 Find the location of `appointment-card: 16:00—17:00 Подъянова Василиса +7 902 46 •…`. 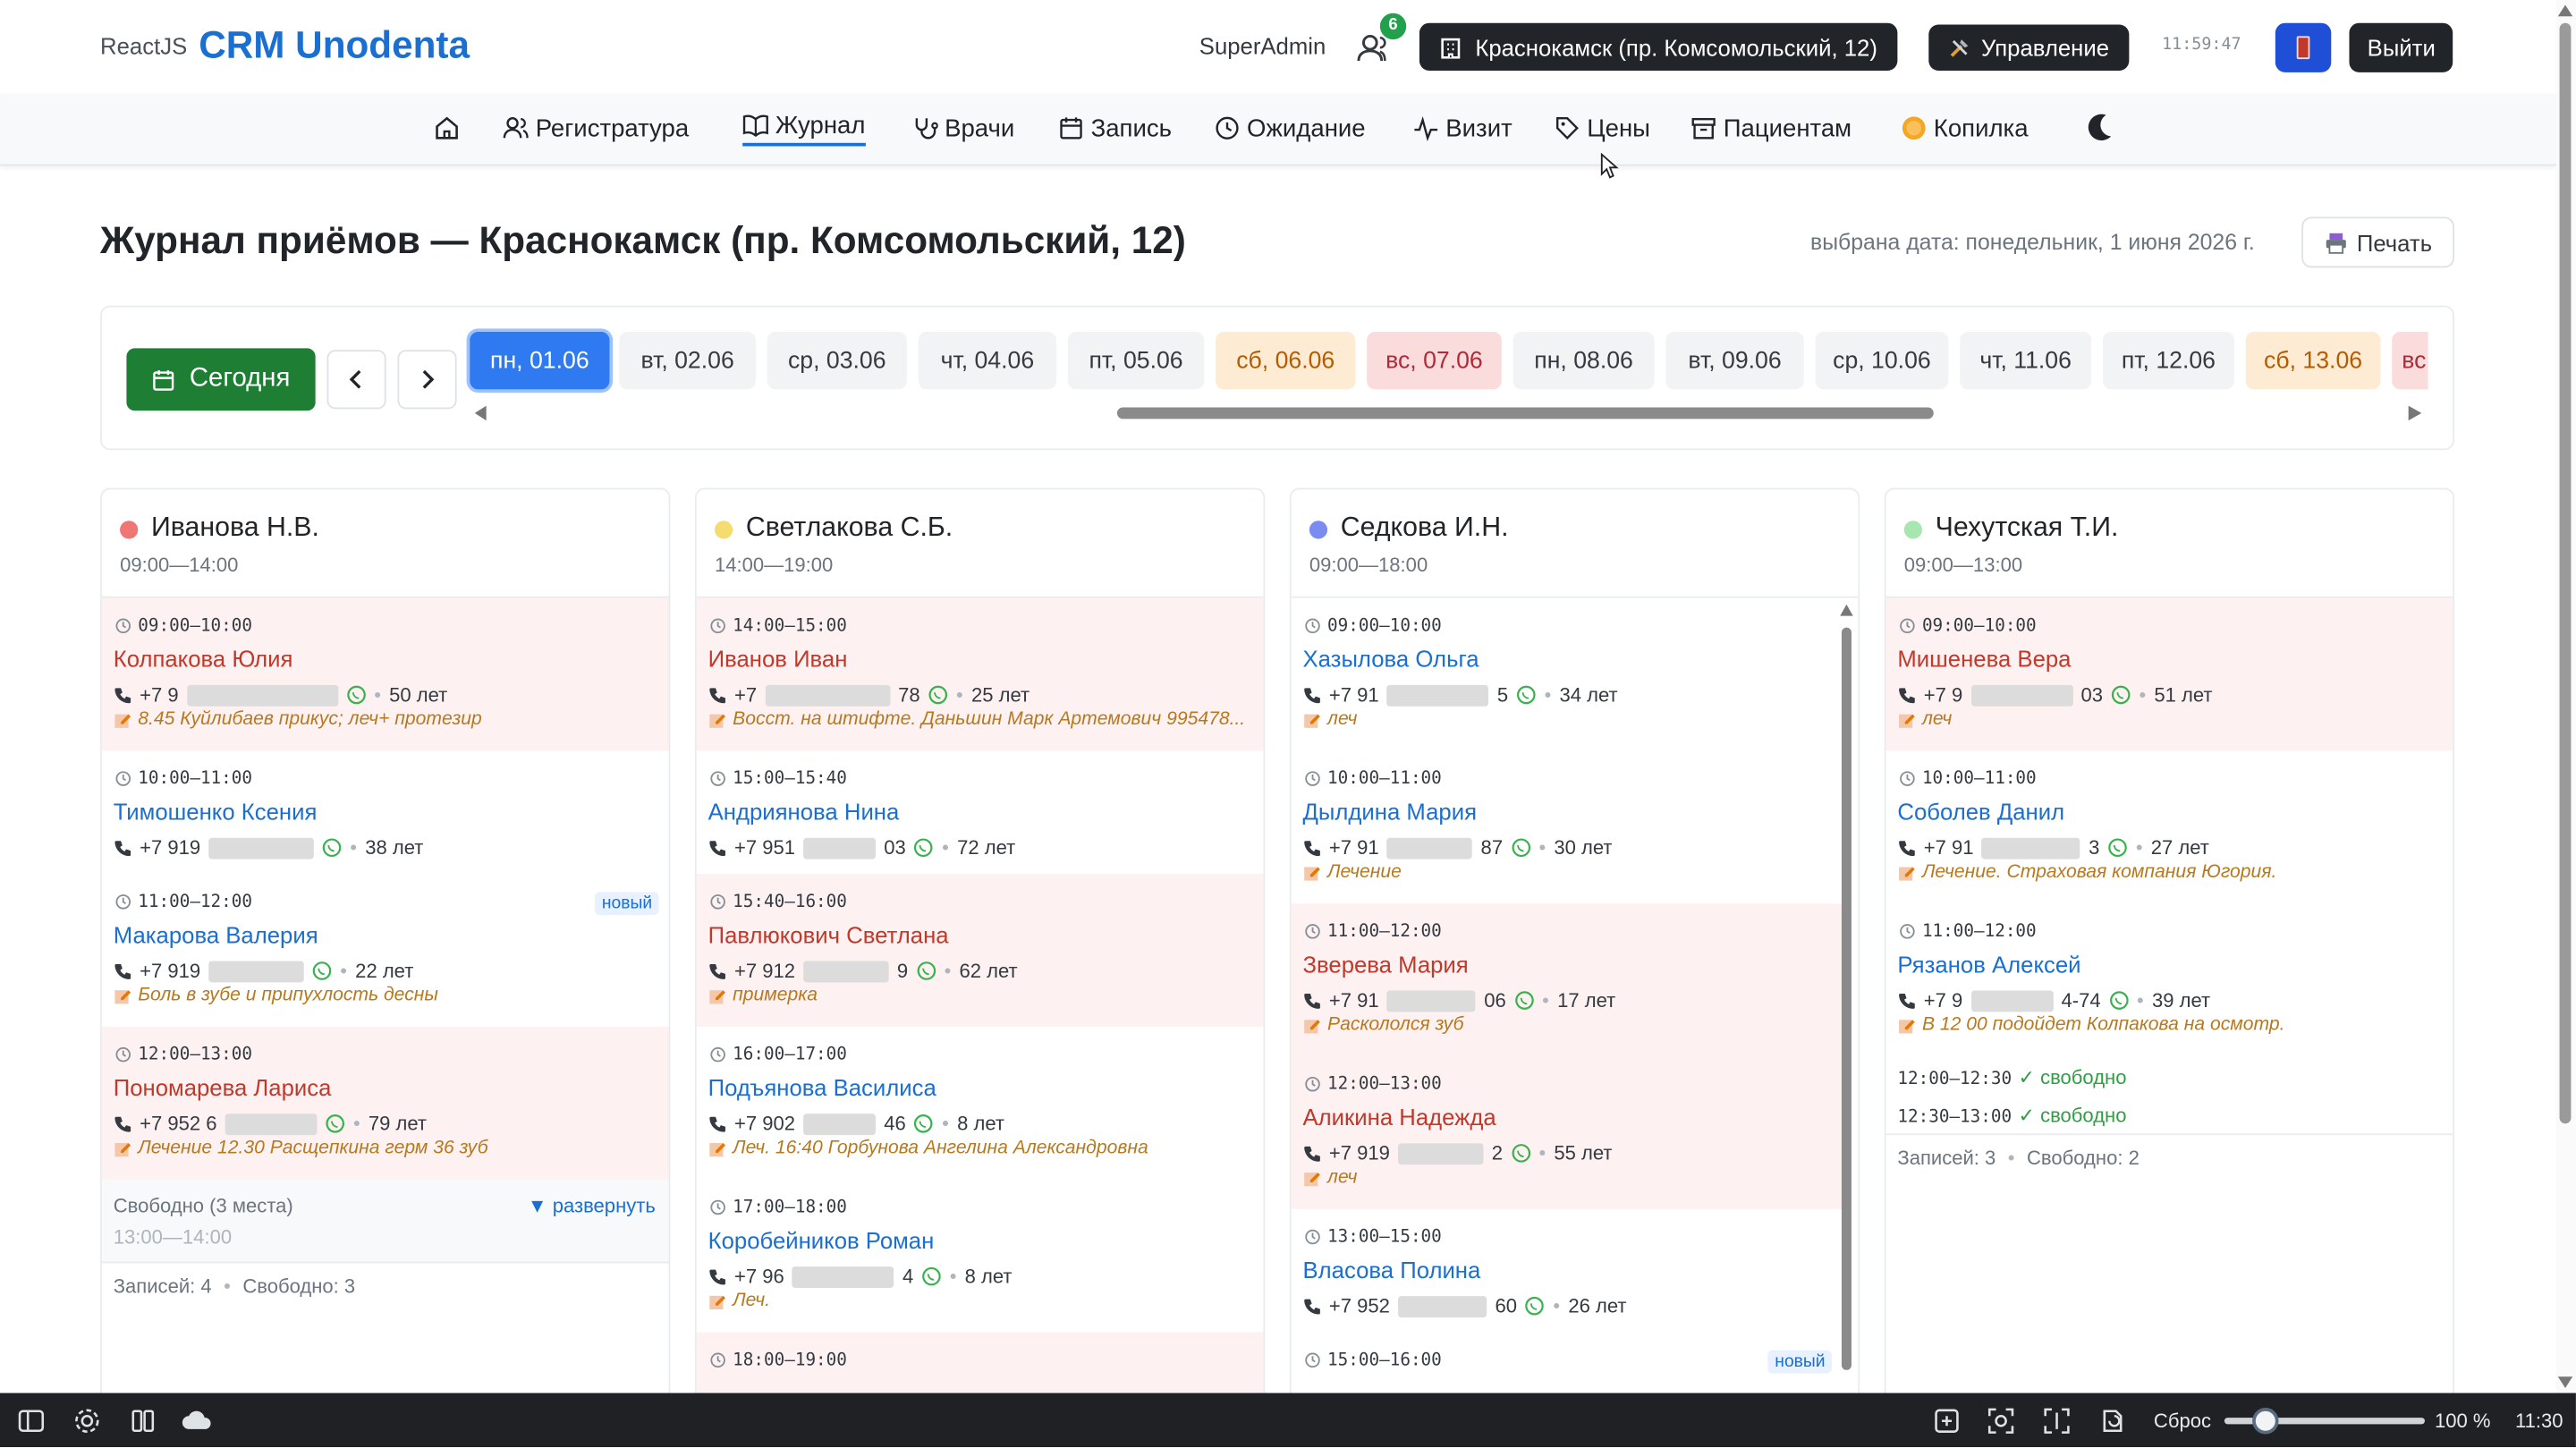

appointment-card: 16:00—17:00 Подъянова Василиса +7 902 46 •… is located at coordinates (980, 1103).